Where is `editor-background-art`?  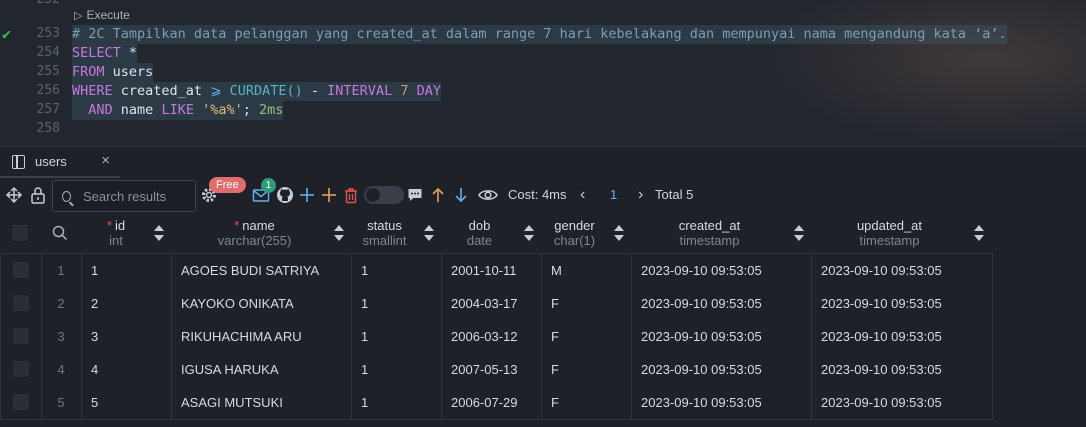 editor-background-art is located at coordinates (921, 73).